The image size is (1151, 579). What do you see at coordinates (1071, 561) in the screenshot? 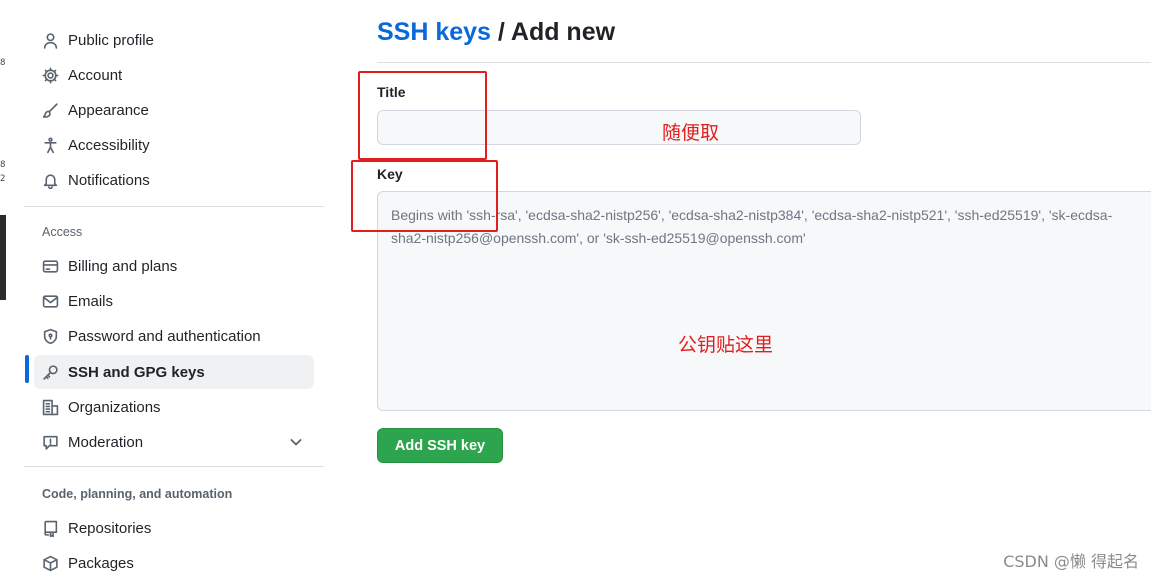
I see `watermark: CSDN @懒 得起名` at bounding box center [1071, 561].